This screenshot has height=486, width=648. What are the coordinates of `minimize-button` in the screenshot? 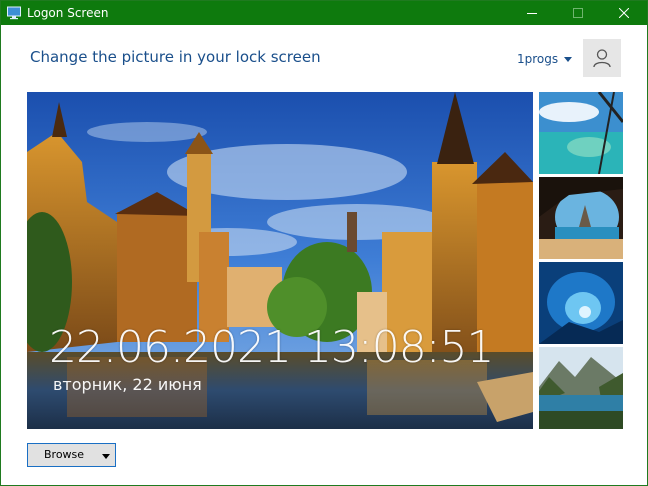 It's located at (532, 13).